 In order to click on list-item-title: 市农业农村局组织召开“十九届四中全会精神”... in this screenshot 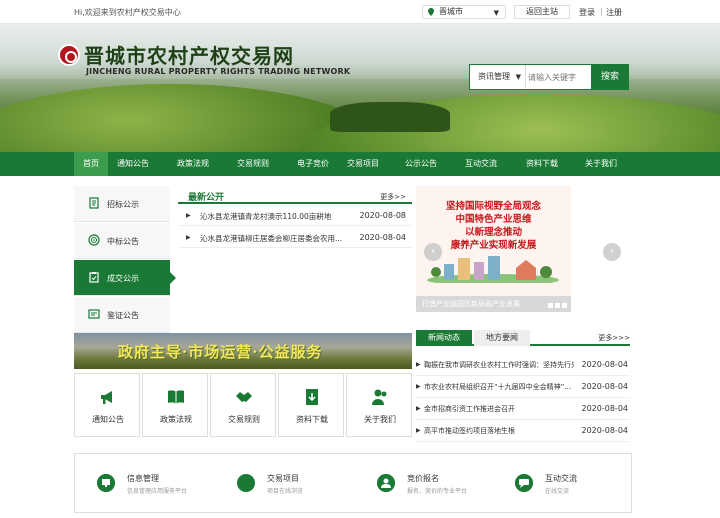, I will do `click(497, 387)`.